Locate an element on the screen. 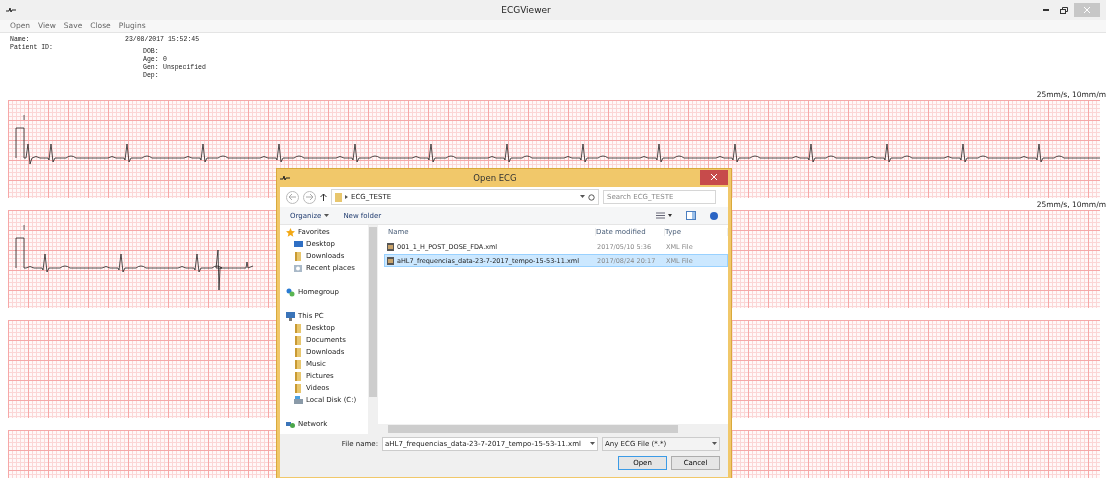 This screenshot has width=1106, height=478. app-icon is located at coordinates (11, 10).